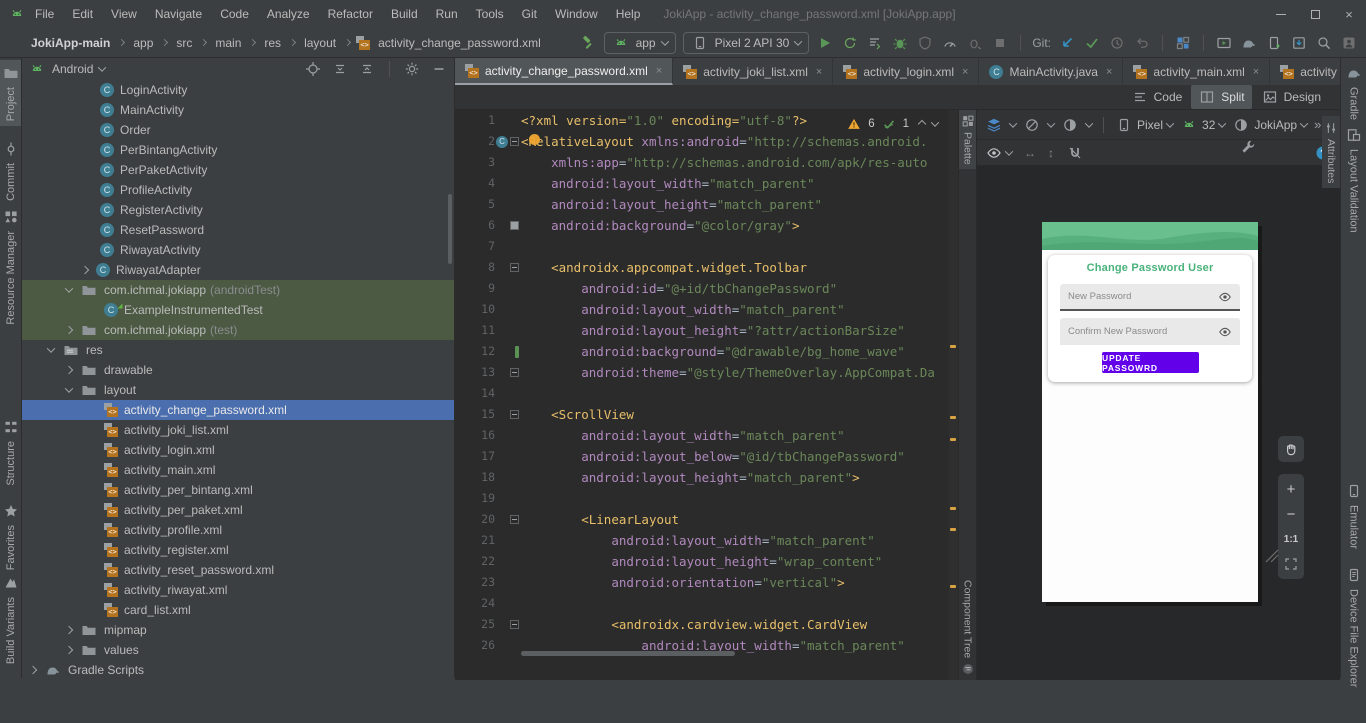 The width and height of the screenshot is (1366, 723). Describe the element at coordinates (706, 204) in the screenshot. I see `code-line: 5 android:layout_height="match_parent"` at that location.